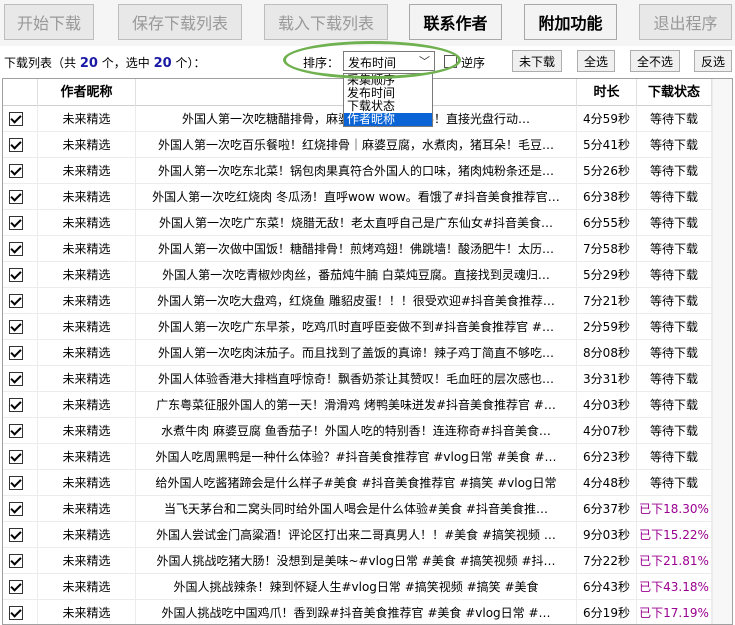  What do you see at coordinates (87, 92) in the screenshot?
I see `header-author: 作者昵称` at bounding box center [87, 92].